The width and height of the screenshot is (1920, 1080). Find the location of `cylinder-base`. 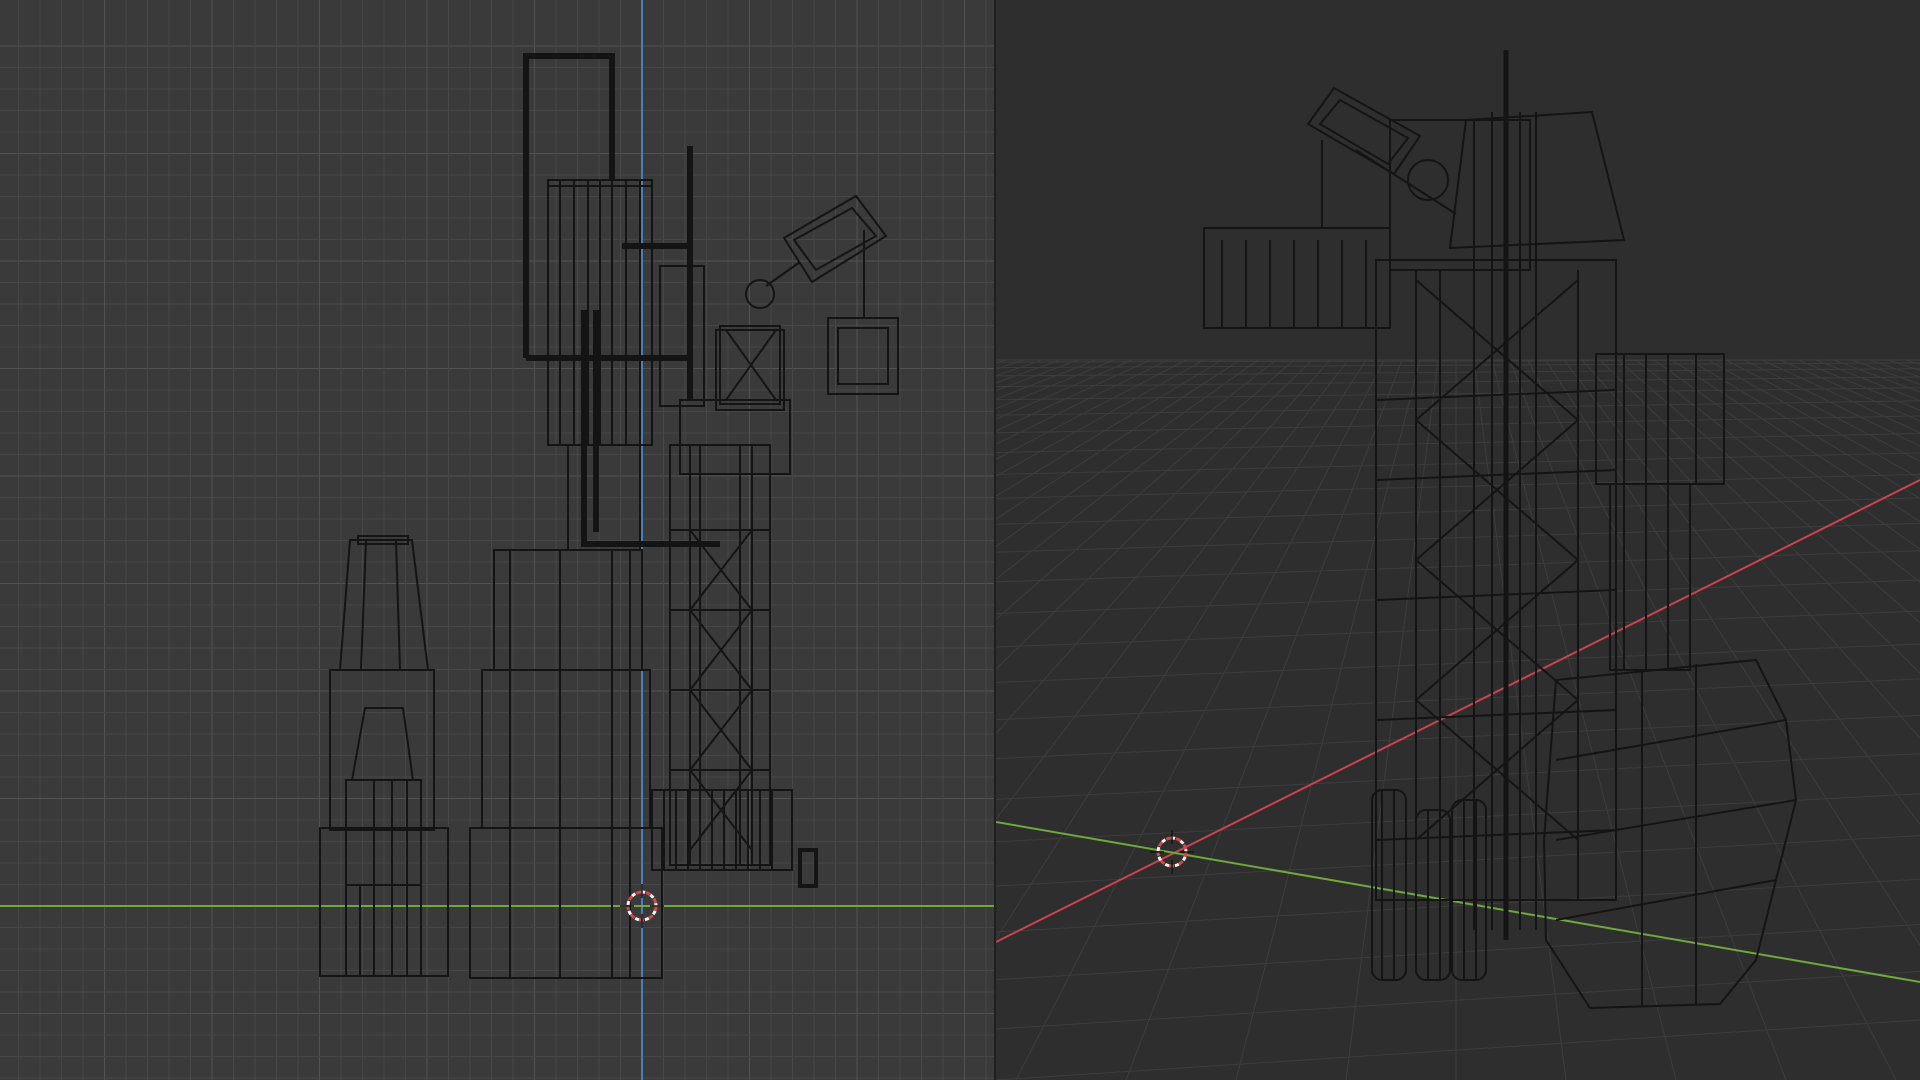

cylinder-base is located at coordinates (566, 764).